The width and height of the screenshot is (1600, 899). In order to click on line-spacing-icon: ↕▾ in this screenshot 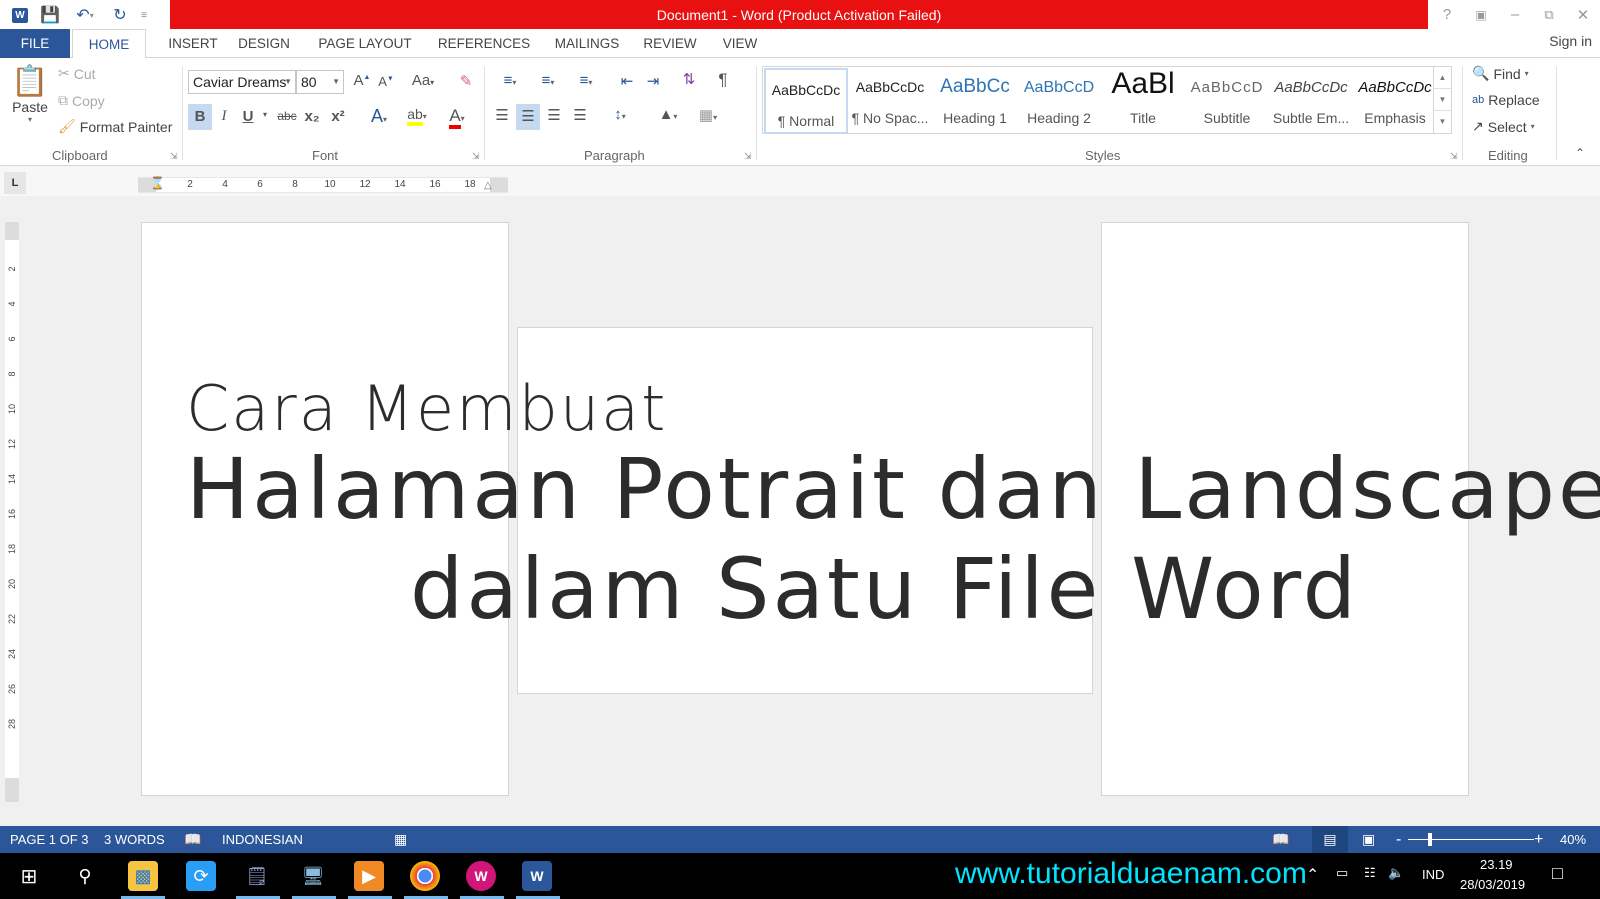, I will do `click(620, 114)`.